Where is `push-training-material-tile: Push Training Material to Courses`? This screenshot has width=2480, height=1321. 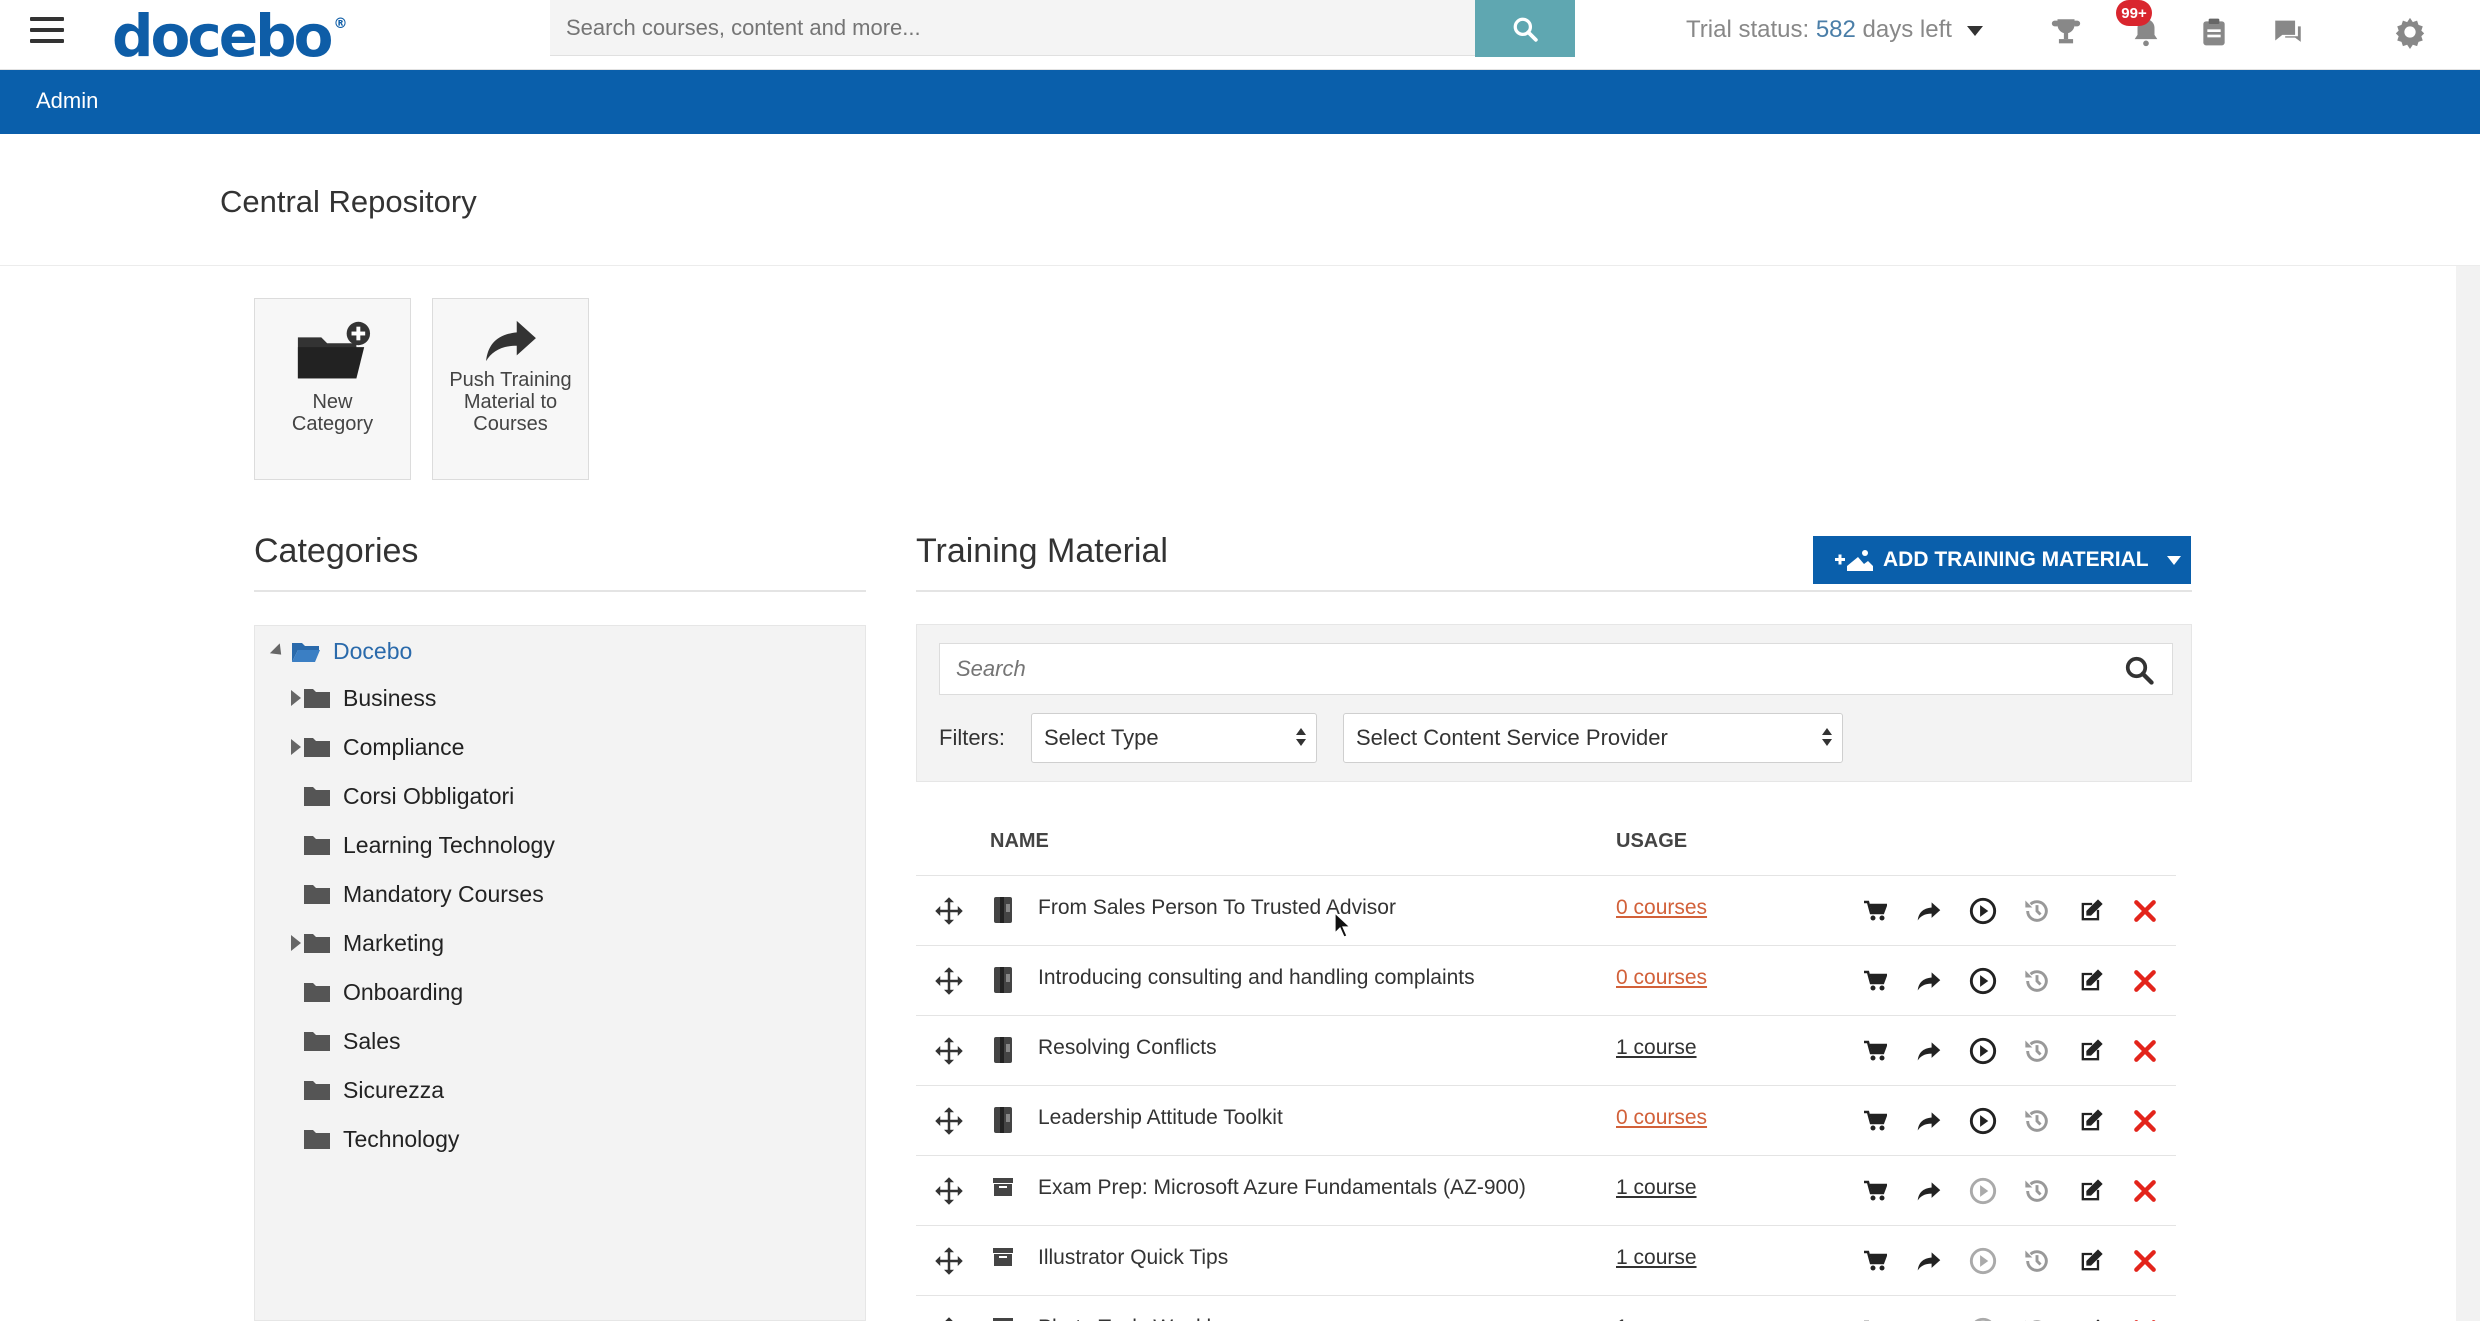
push-training-material-tile: Push Training Material to Courses is located at coordinates (510, 389).